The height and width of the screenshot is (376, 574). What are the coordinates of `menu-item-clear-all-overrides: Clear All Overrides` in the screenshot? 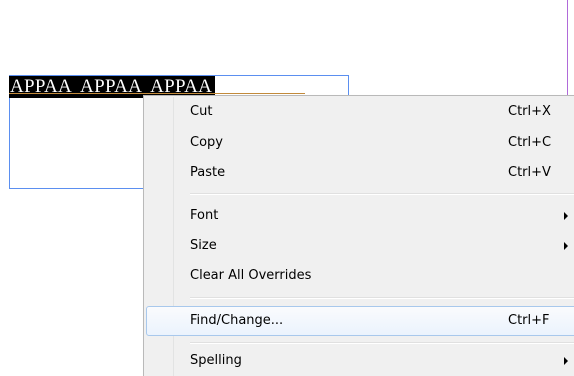 It's located at (360, 276).